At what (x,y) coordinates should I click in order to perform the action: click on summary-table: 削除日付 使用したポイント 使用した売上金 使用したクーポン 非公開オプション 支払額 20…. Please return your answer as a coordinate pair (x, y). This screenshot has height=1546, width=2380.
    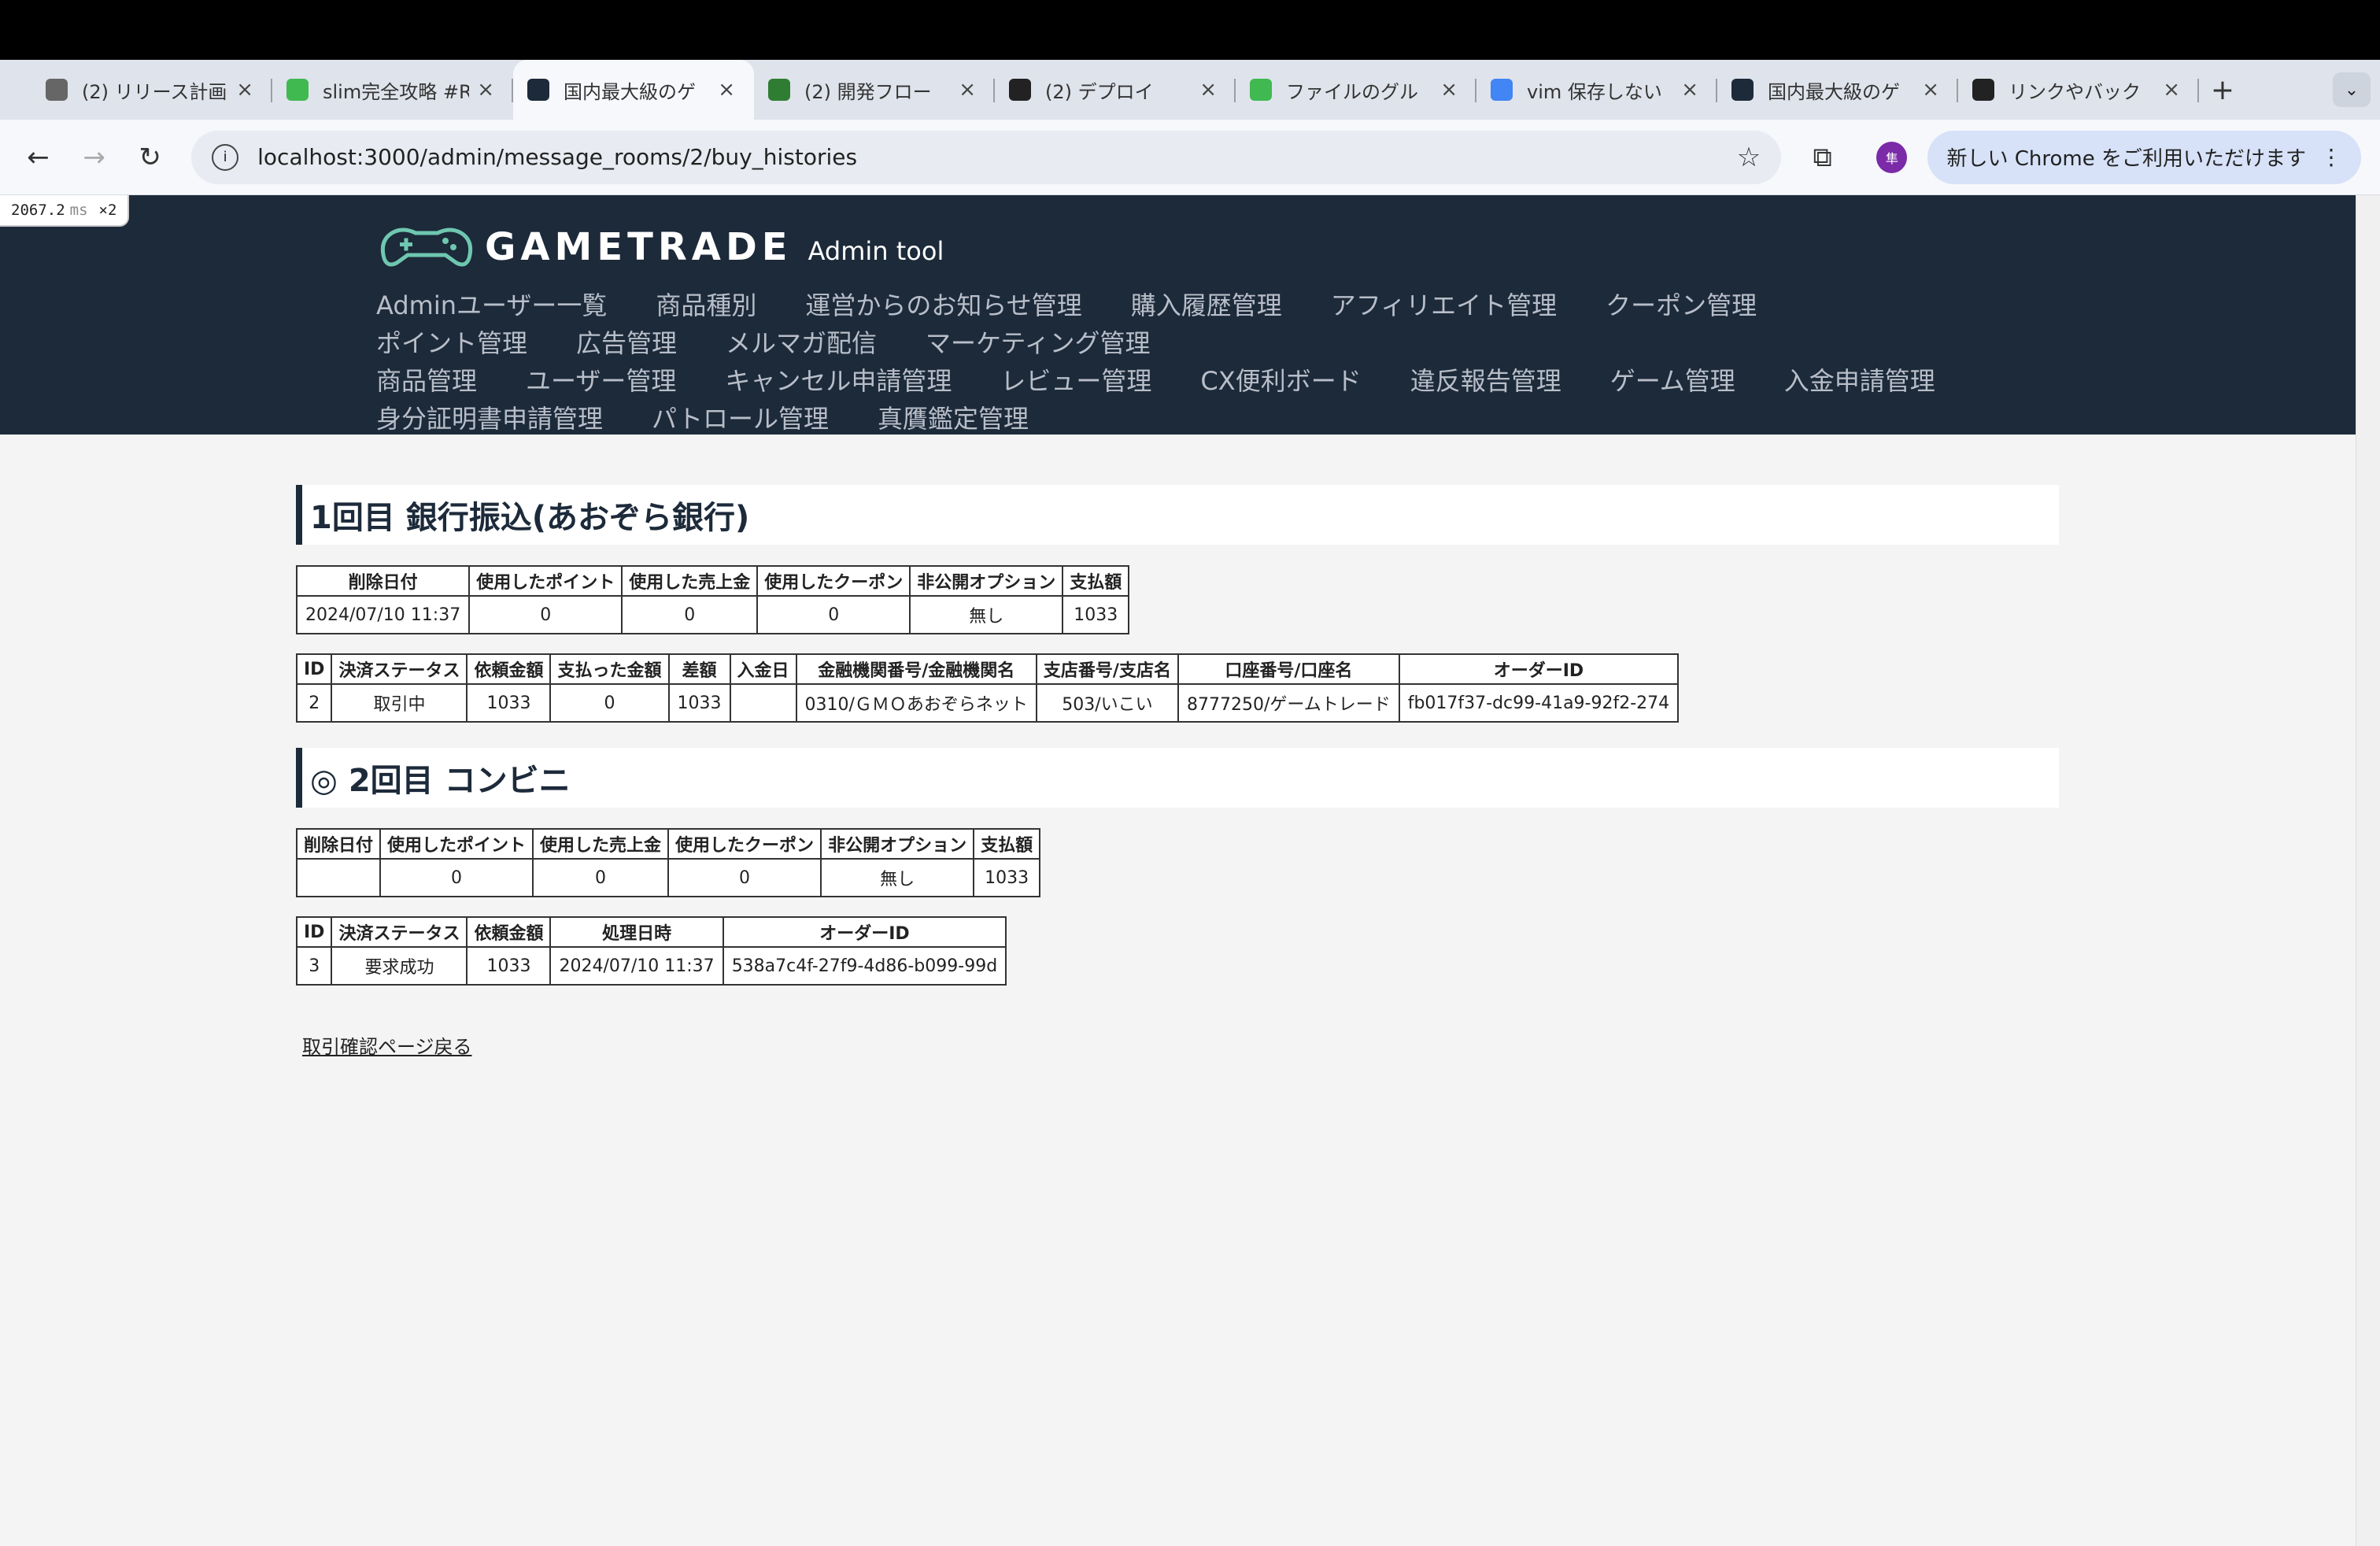
    Looking at the image, I should click on (712, 599).